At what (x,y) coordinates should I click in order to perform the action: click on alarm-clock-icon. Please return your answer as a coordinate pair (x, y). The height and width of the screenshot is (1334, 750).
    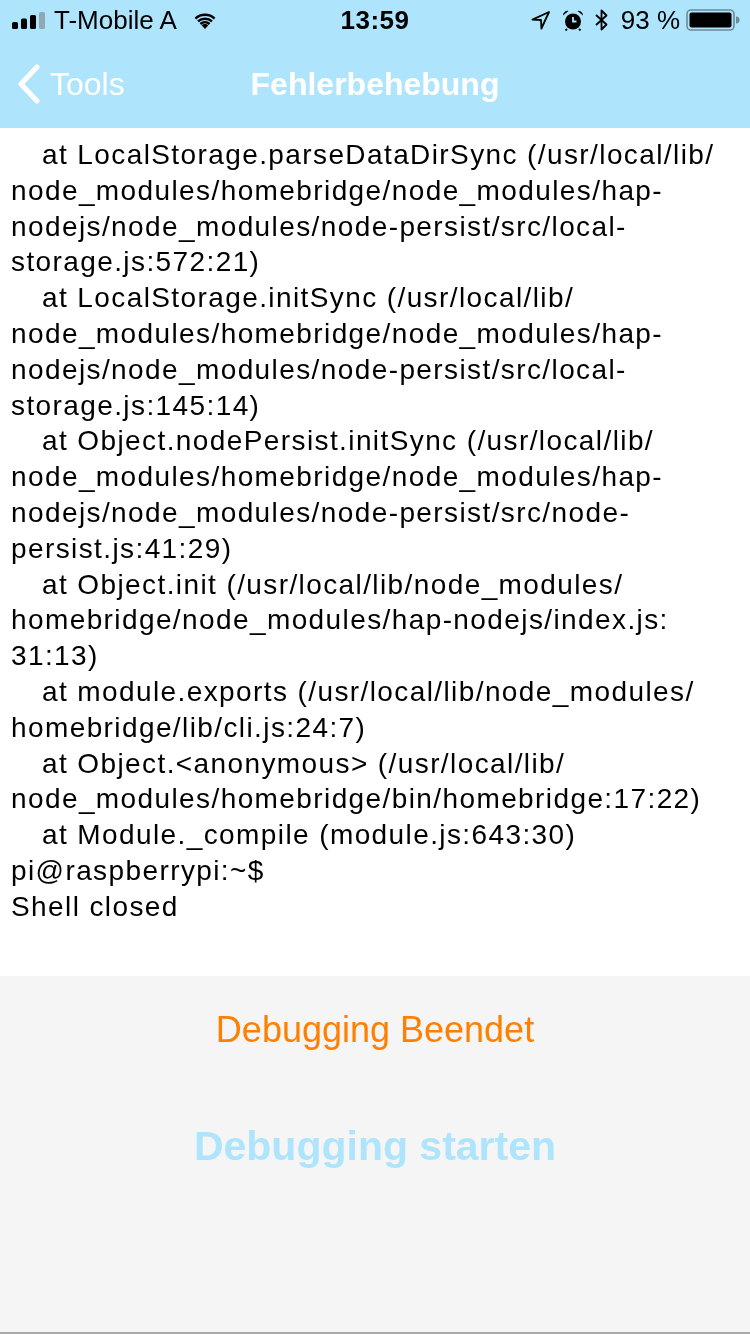
    Looking at the image, I should click on (572, 20).